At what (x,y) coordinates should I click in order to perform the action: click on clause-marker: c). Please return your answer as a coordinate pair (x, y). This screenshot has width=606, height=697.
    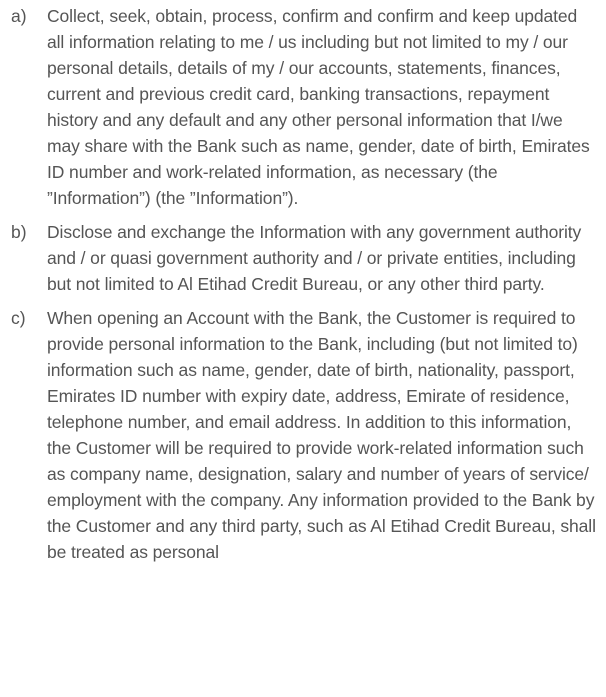
    Looking at the image, I should click on (18, 318).